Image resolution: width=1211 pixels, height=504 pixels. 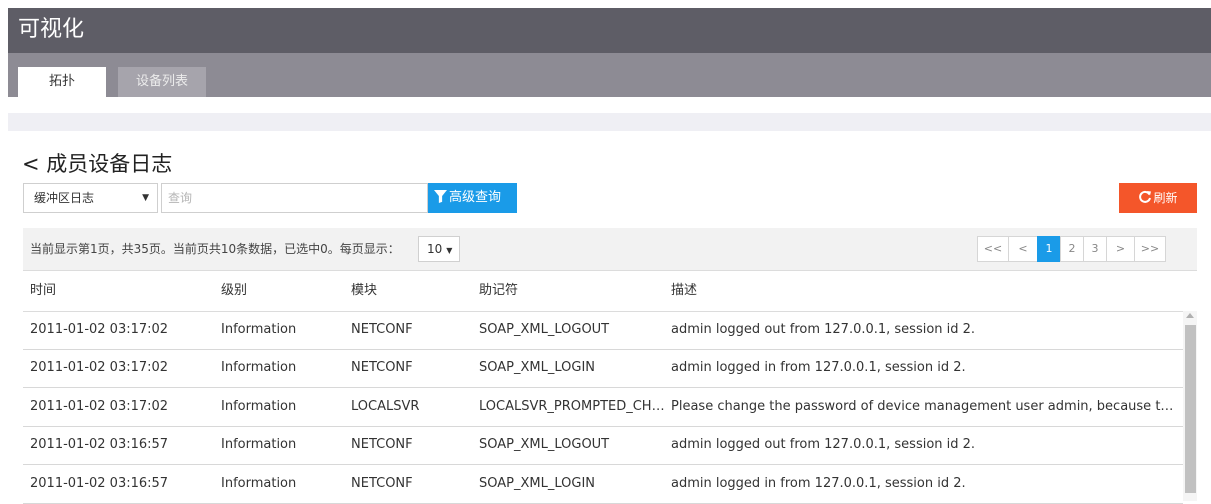 I want to click on log-type-select: 缓冲区日志 ▼, so click(x=90, y=198).